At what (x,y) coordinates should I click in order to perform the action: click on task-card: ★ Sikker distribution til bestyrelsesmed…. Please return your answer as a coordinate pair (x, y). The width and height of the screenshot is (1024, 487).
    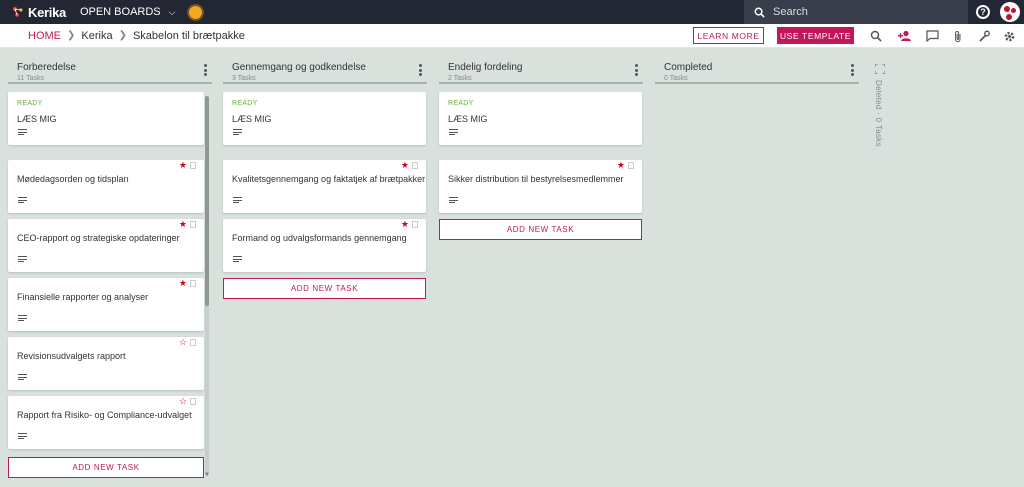
    Looking at the image, I should click on (540, 186).